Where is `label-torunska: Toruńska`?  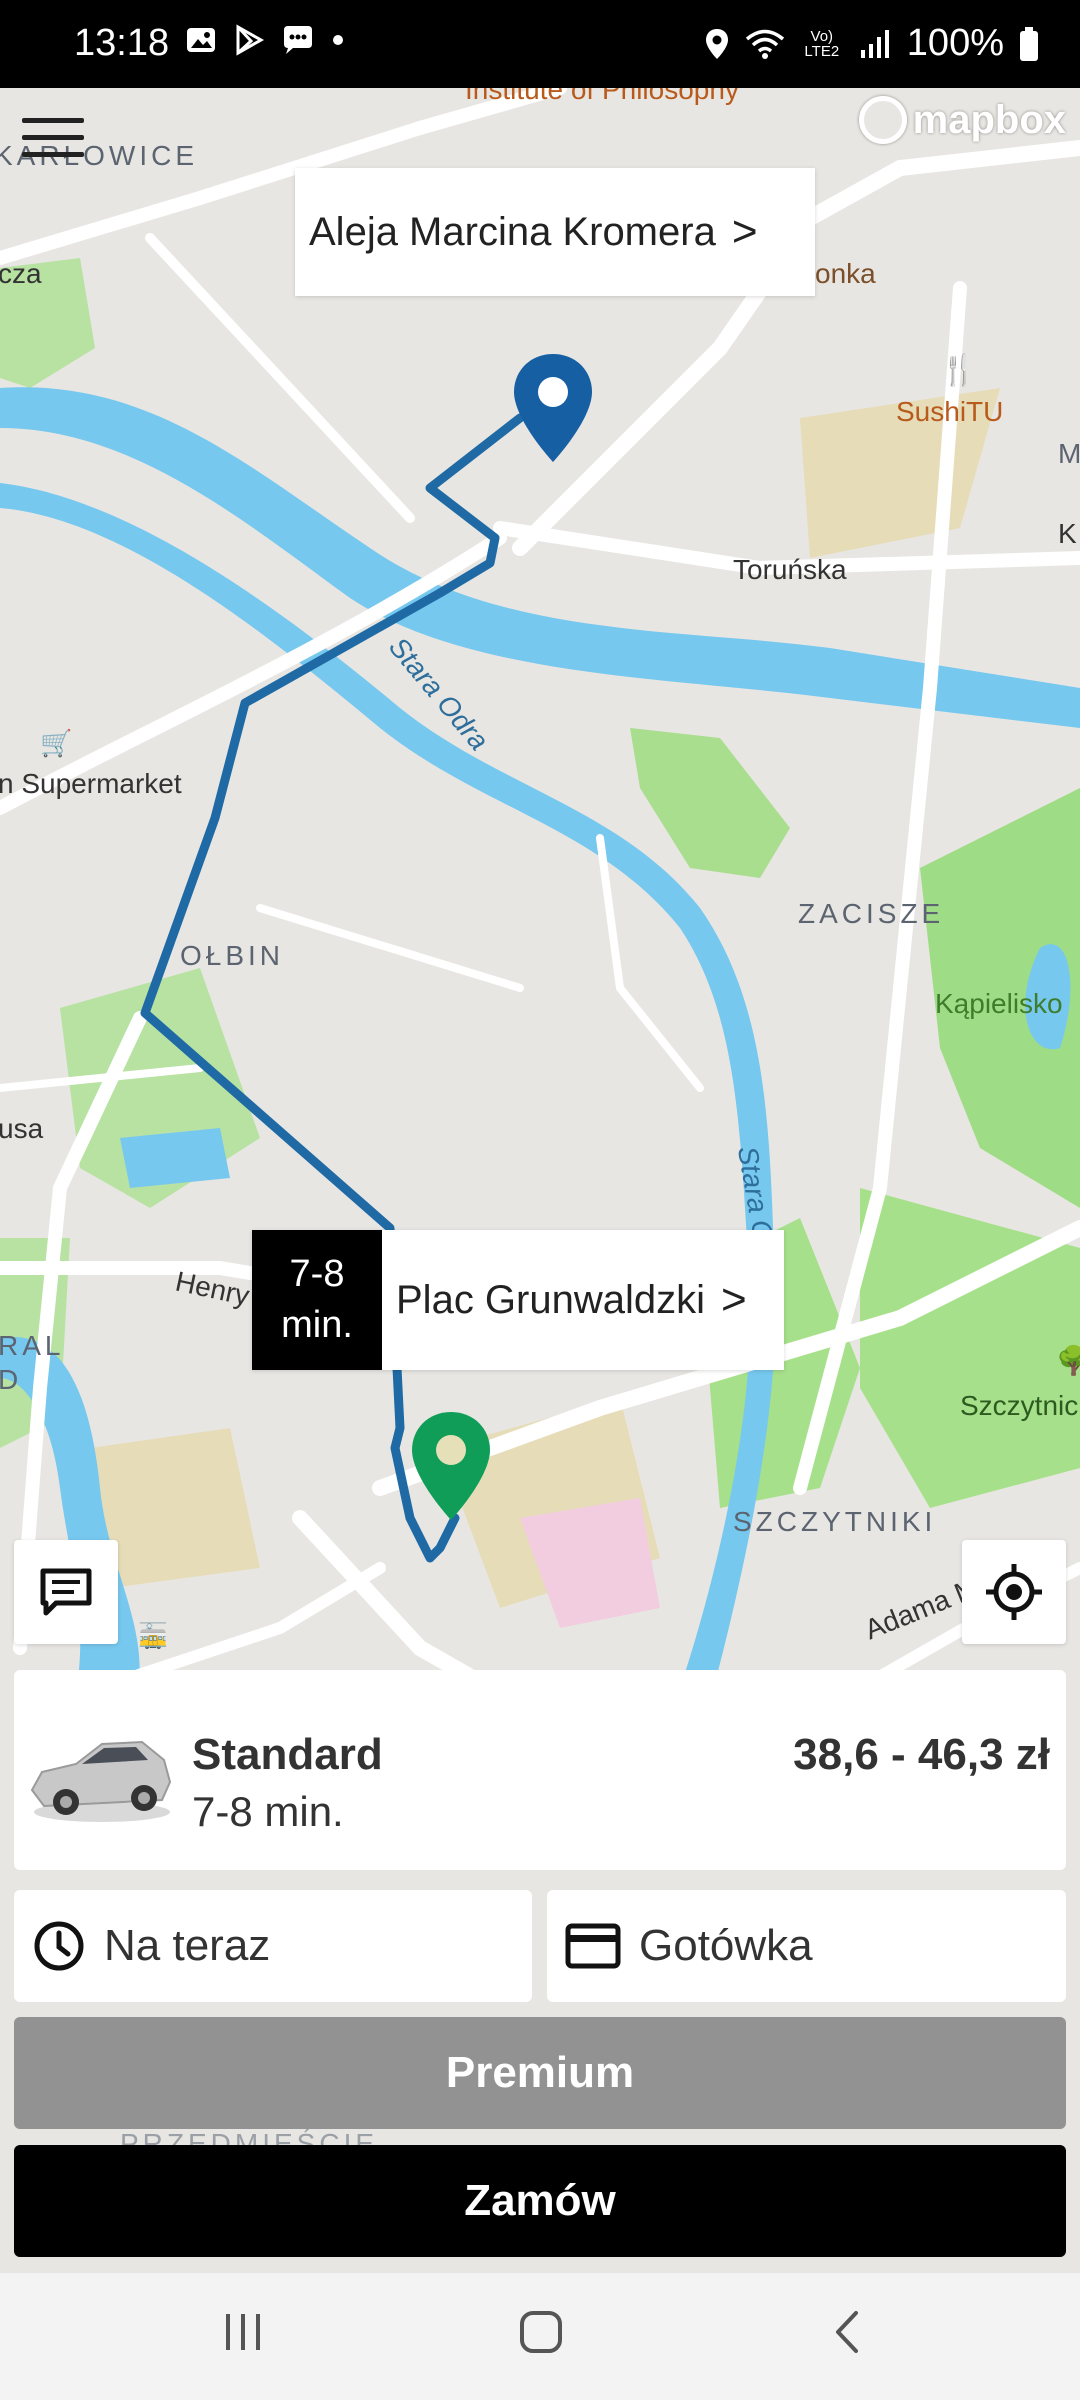 label-torunska: Toruńska is located at coordinates (790, 569).